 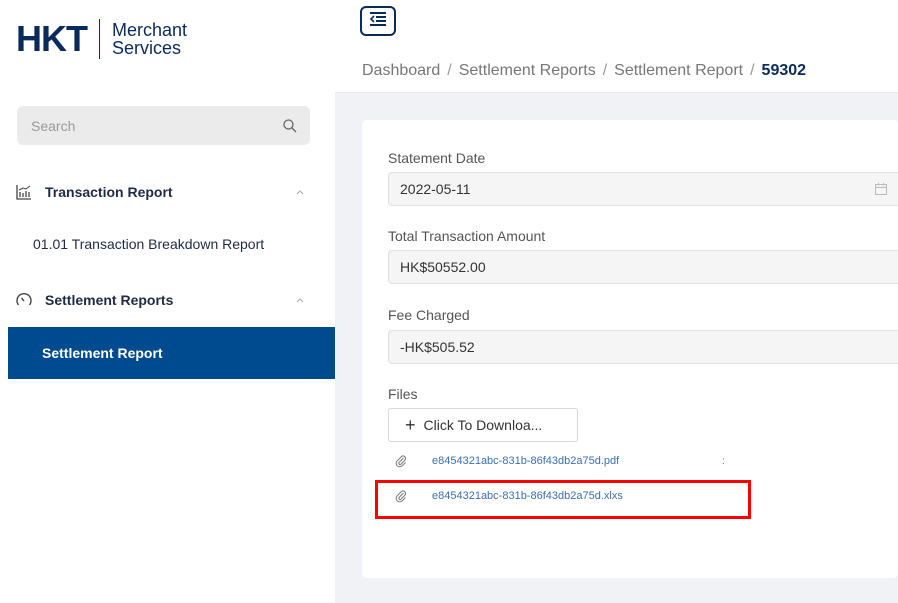 I want to click on logo-text-line1: Merchant, so click(x=150, y=30).